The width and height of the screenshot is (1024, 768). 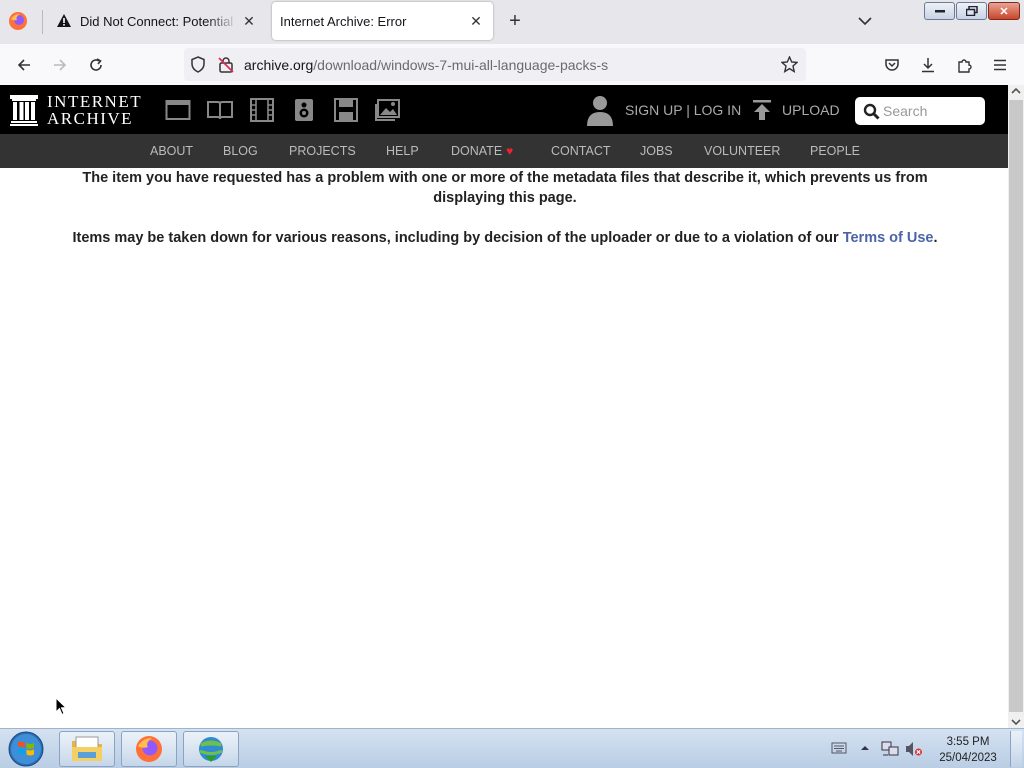 I want to click on images-icon, so click(x=388, y=110).